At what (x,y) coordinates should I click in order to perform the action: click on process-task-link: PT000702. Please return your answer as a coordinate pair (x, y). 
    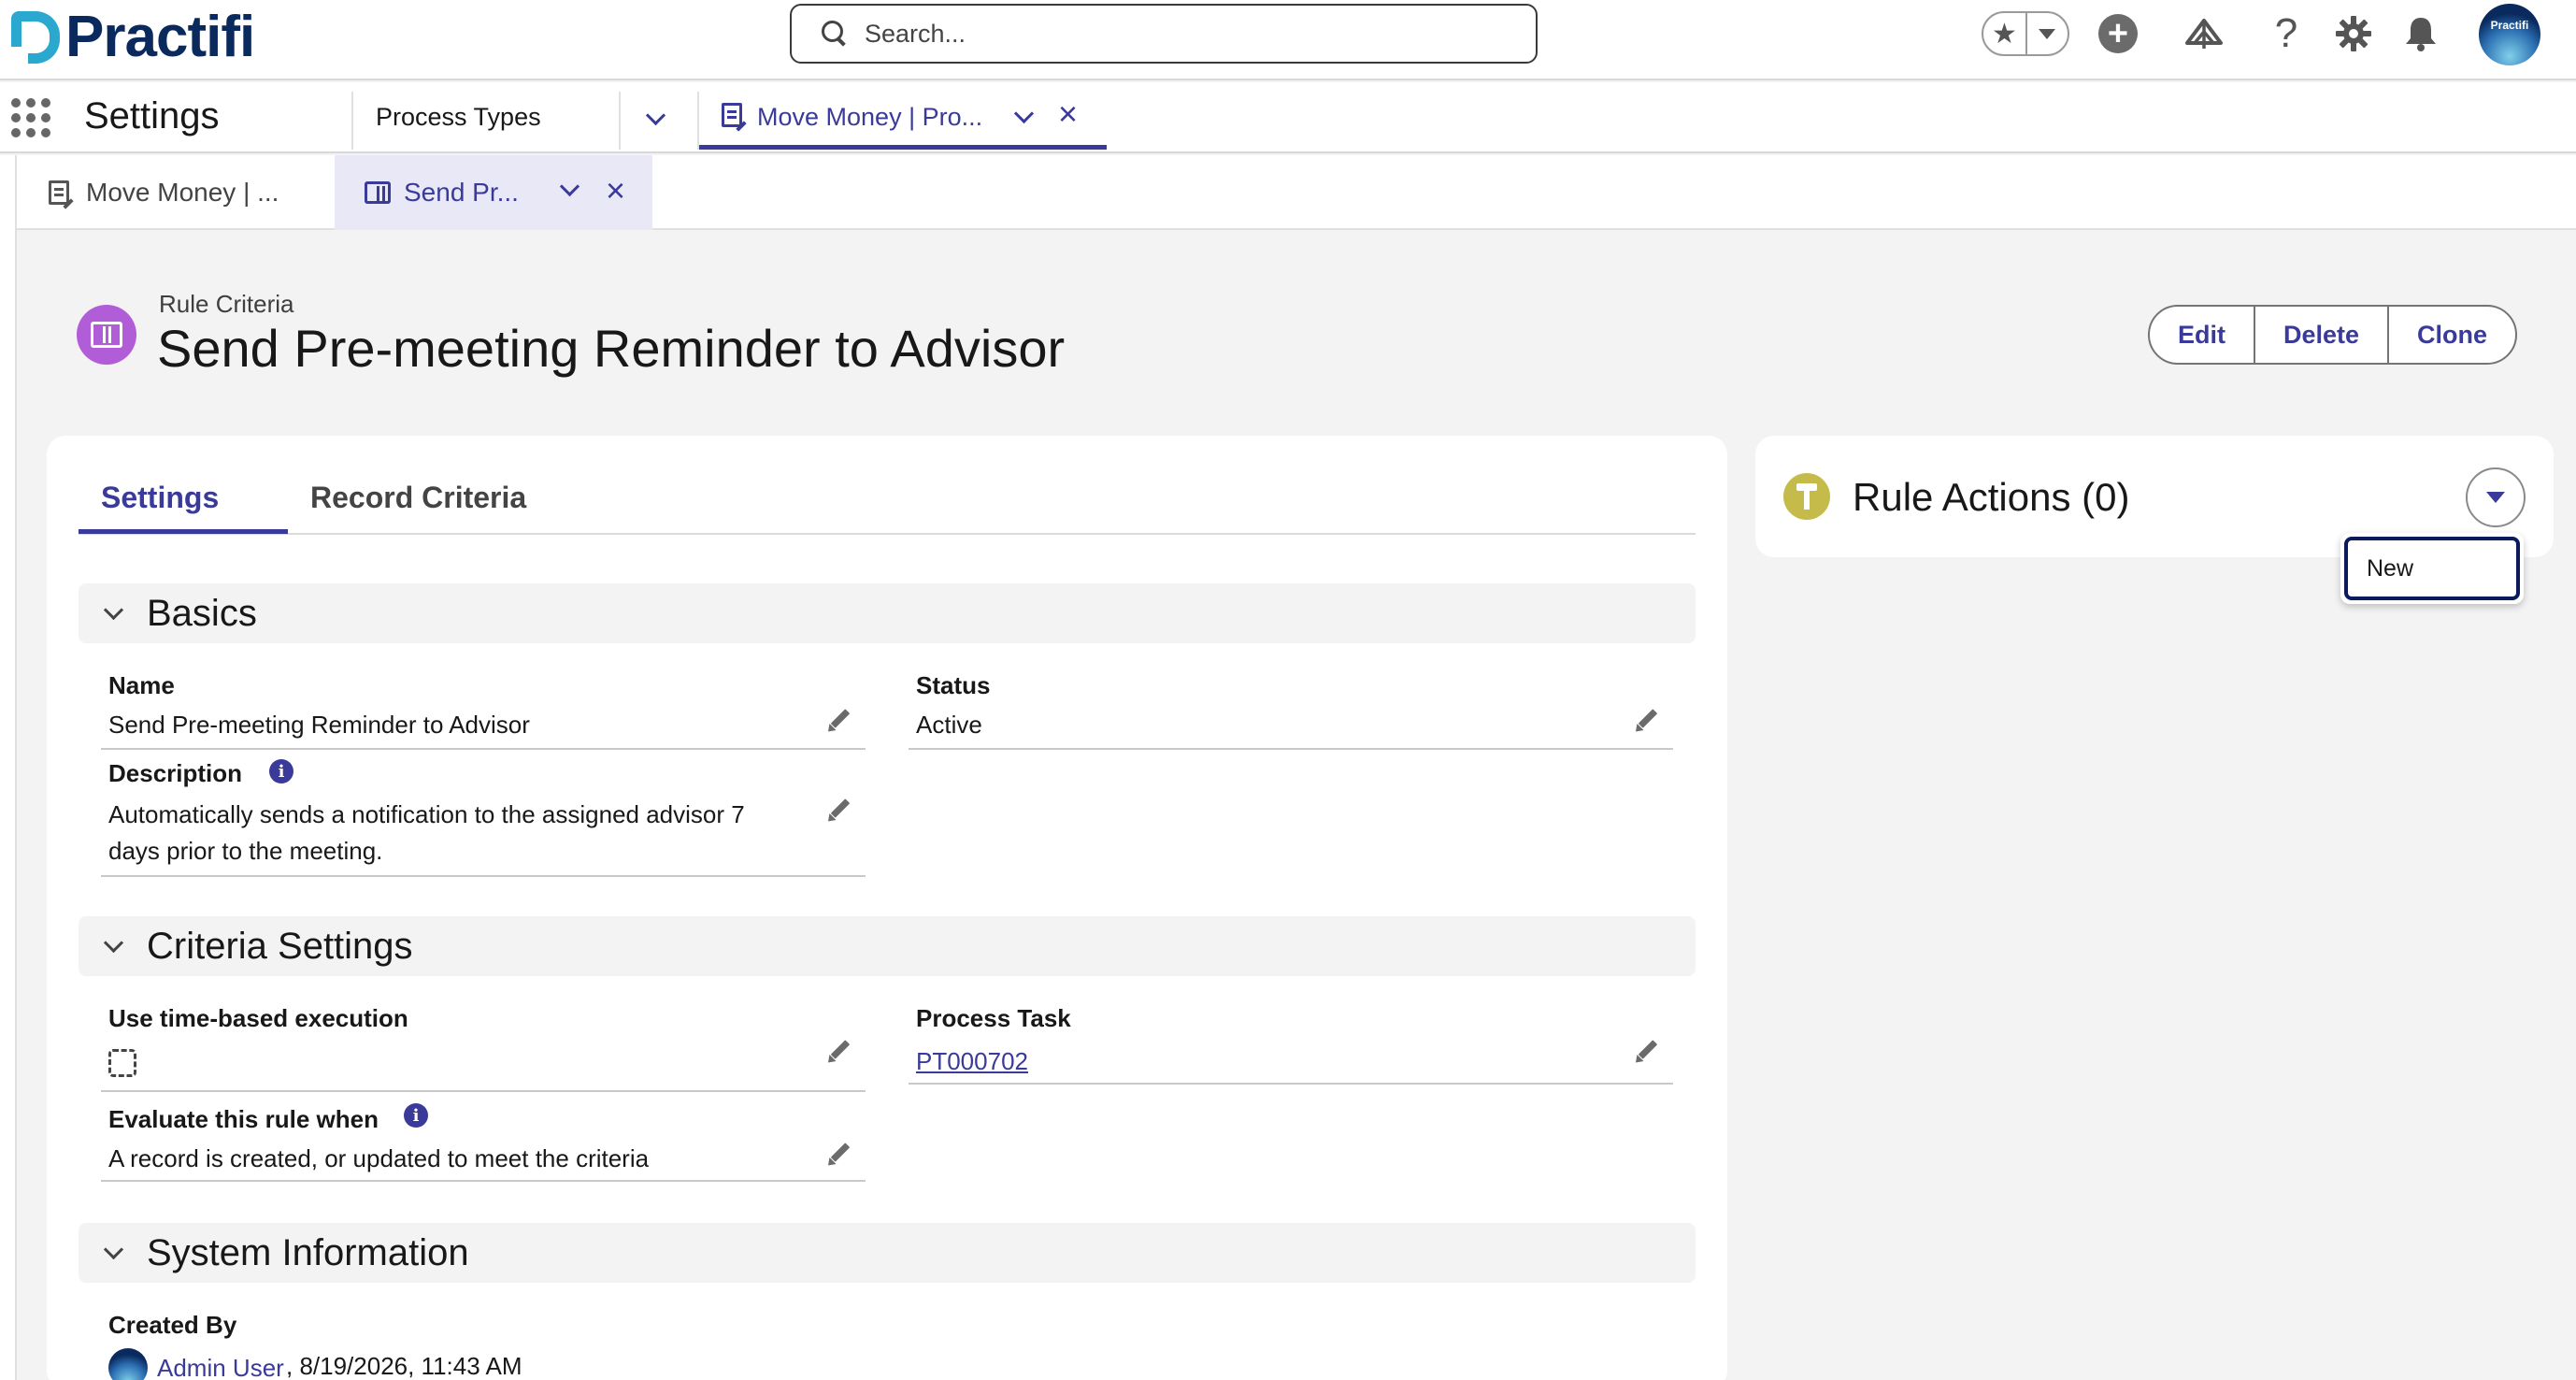
    Looking at the image, I should click on (972, 1061).